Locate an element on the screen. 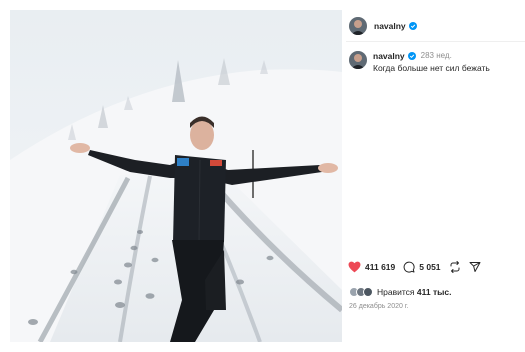  share-button is located at coordinates (475, 267).